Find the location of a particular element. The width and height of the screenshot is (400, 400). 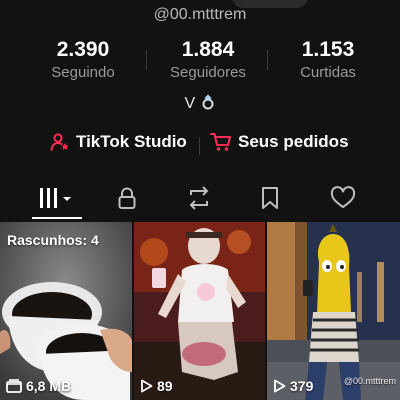

video-views: 379 is located at coordinates (293, 386).